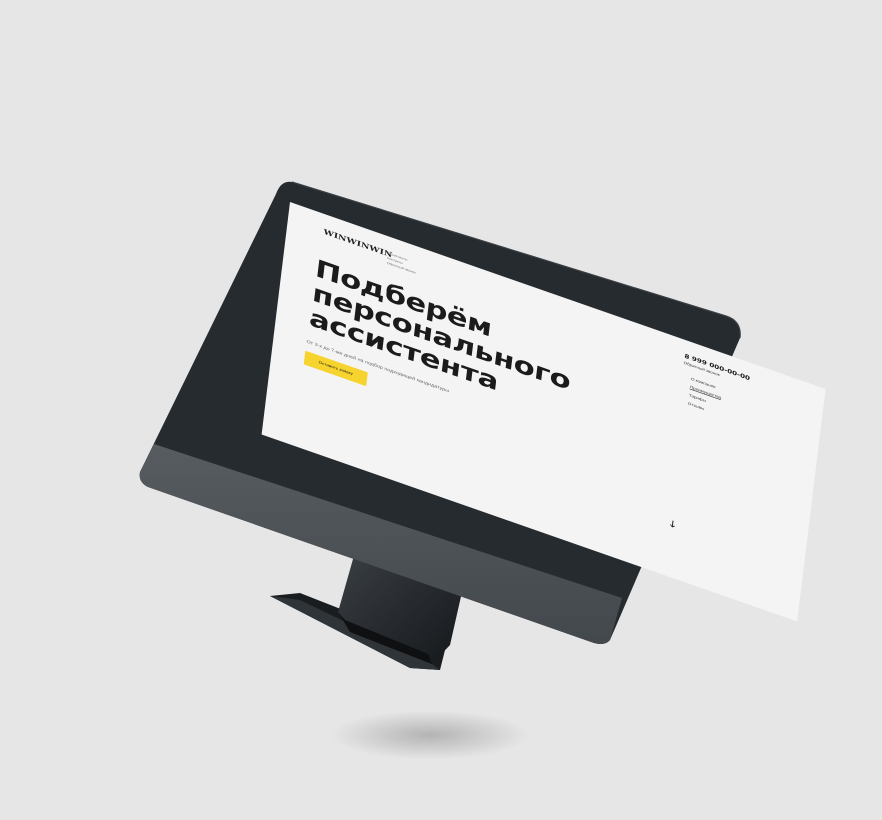  I want to click on leave-request-button: Оставить заявку, so click(335, 368).